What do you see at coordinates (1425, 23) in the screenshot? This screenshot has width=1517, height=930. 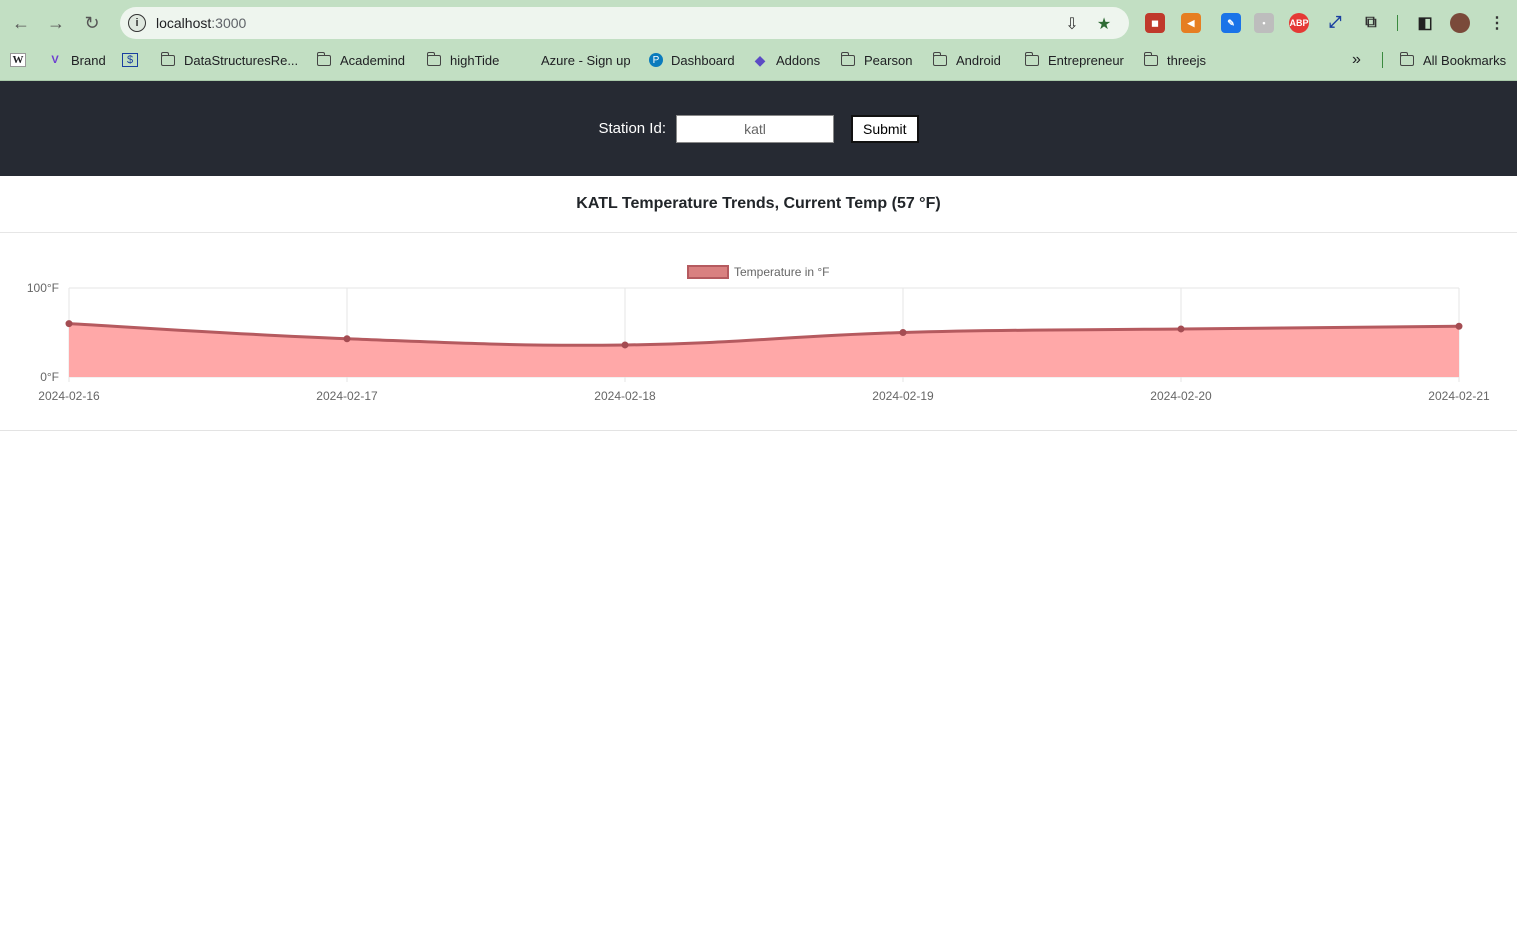 I see `side-panel-icon: ◧` at bounding box center [1425, 23].